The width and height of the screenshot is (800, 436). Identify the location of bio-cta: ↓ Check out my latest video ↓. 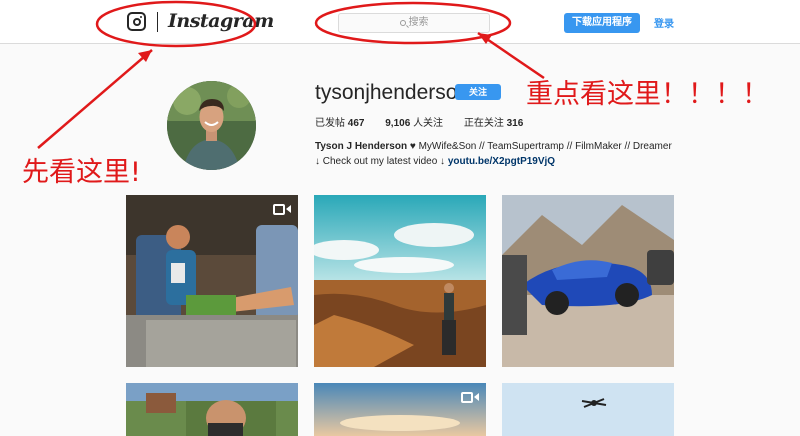
(380, 161).